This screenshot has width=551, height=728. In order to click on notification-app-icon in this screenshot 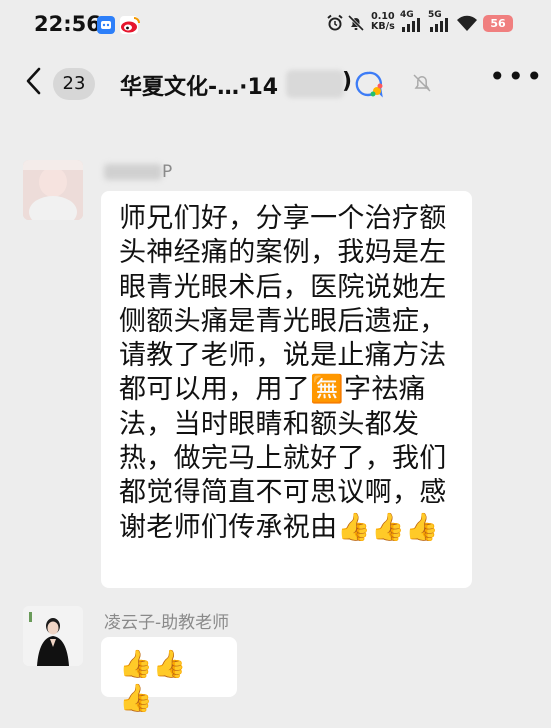, I will do `click(106, 25)`.